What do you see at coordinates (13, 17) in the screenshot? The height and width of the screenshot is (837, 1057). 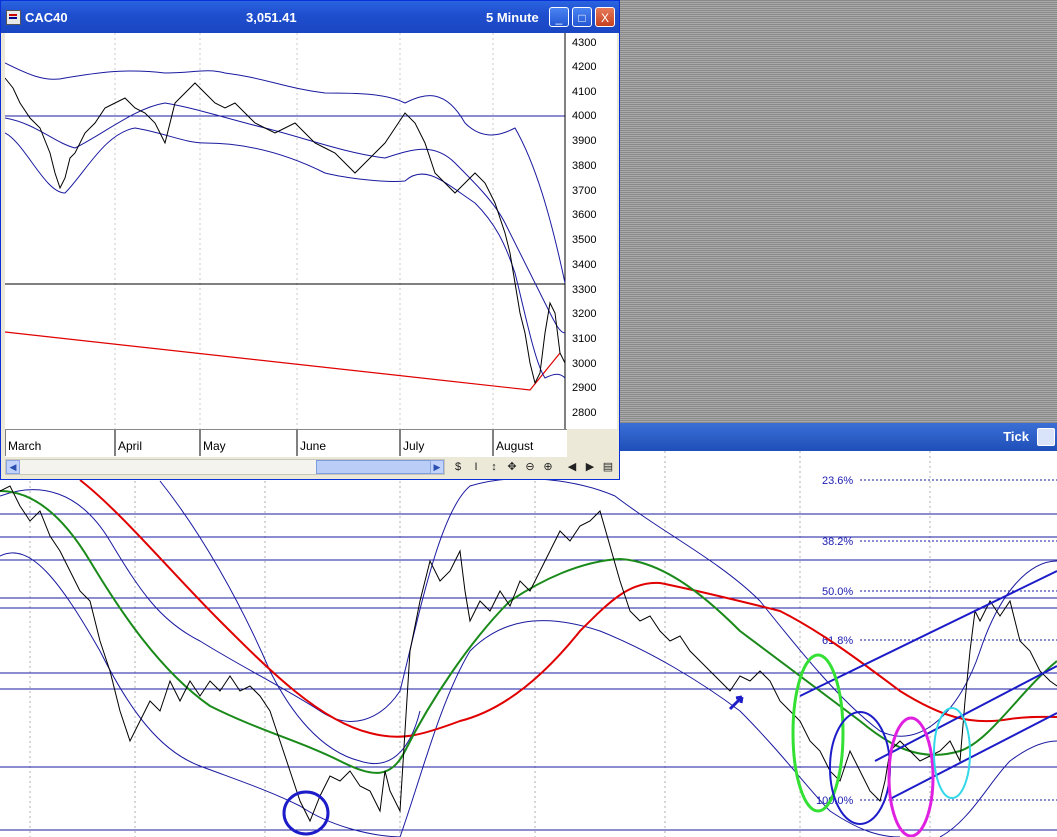 I see `chart-app-icon` at bounding box center [13, 17].